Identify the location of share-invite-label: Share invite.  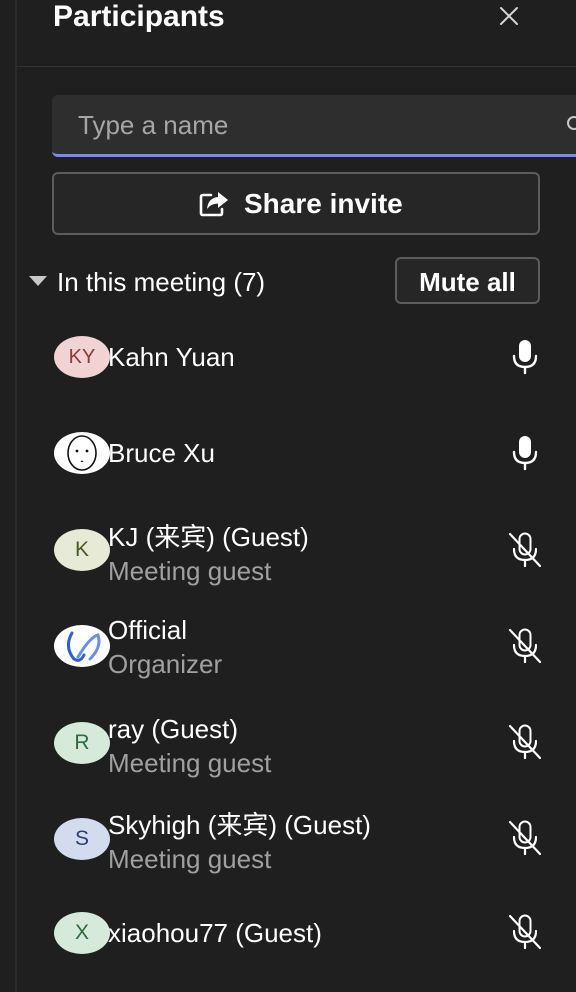
(323, 203).